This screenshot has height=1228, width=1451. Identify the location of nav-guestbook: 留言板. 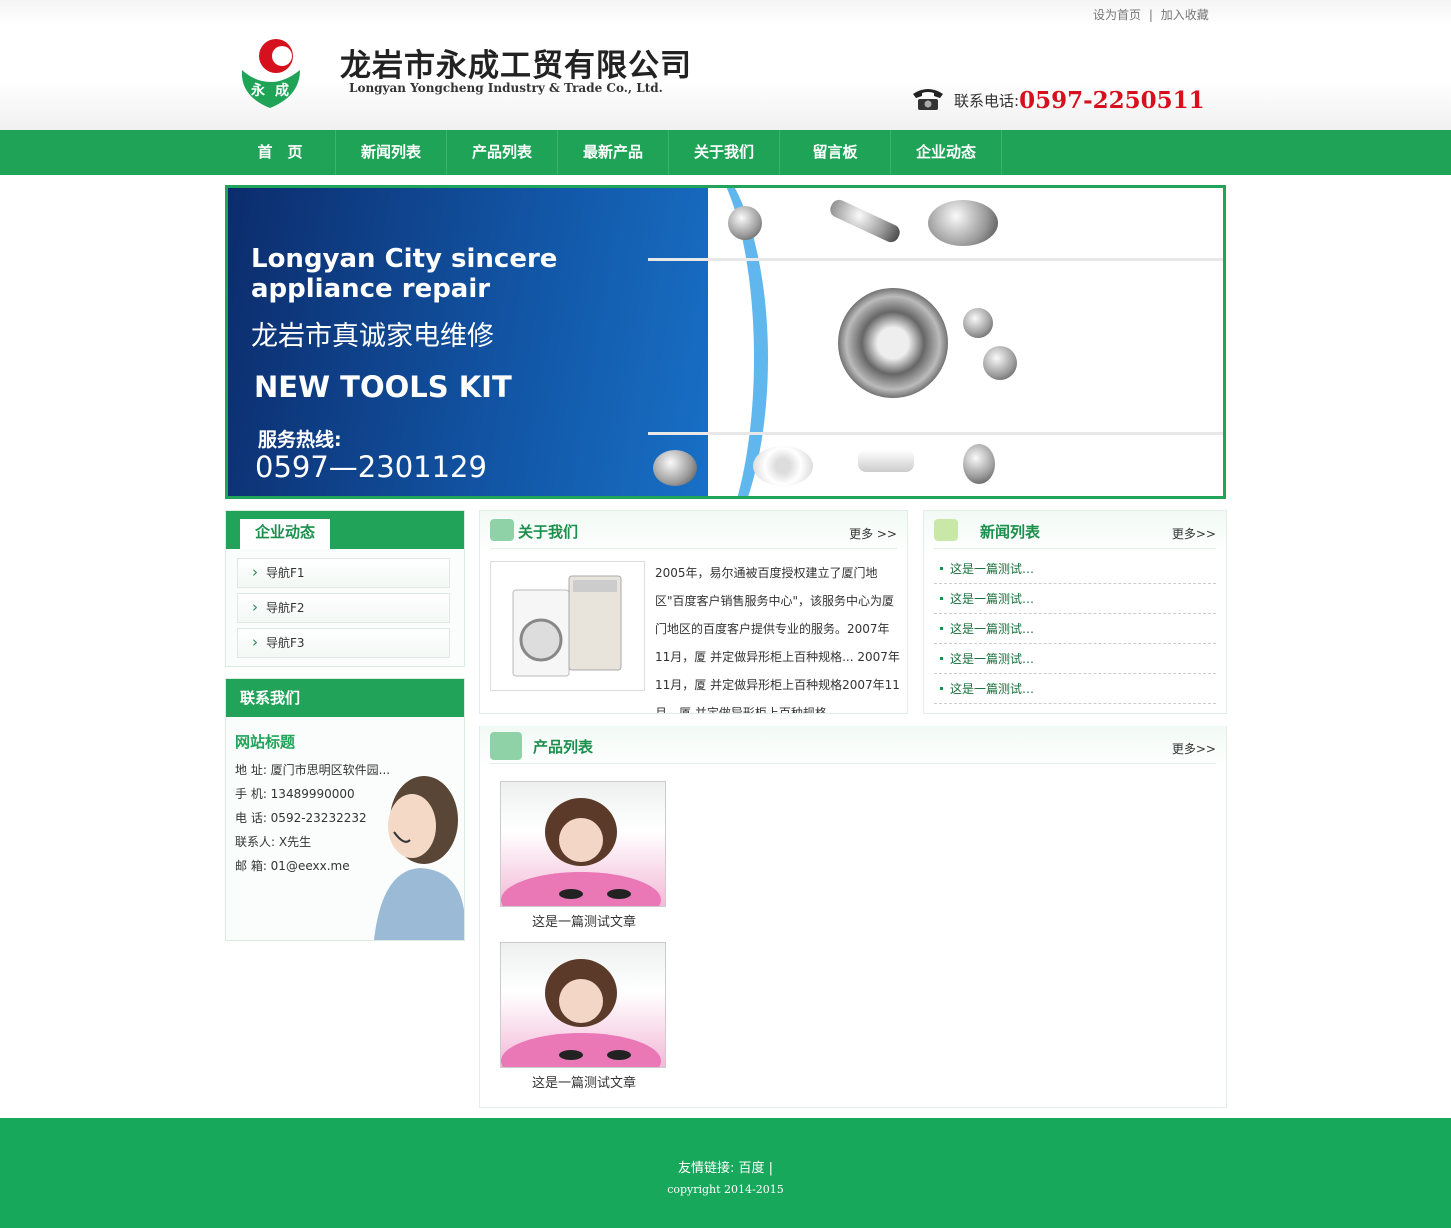
(835, 152).